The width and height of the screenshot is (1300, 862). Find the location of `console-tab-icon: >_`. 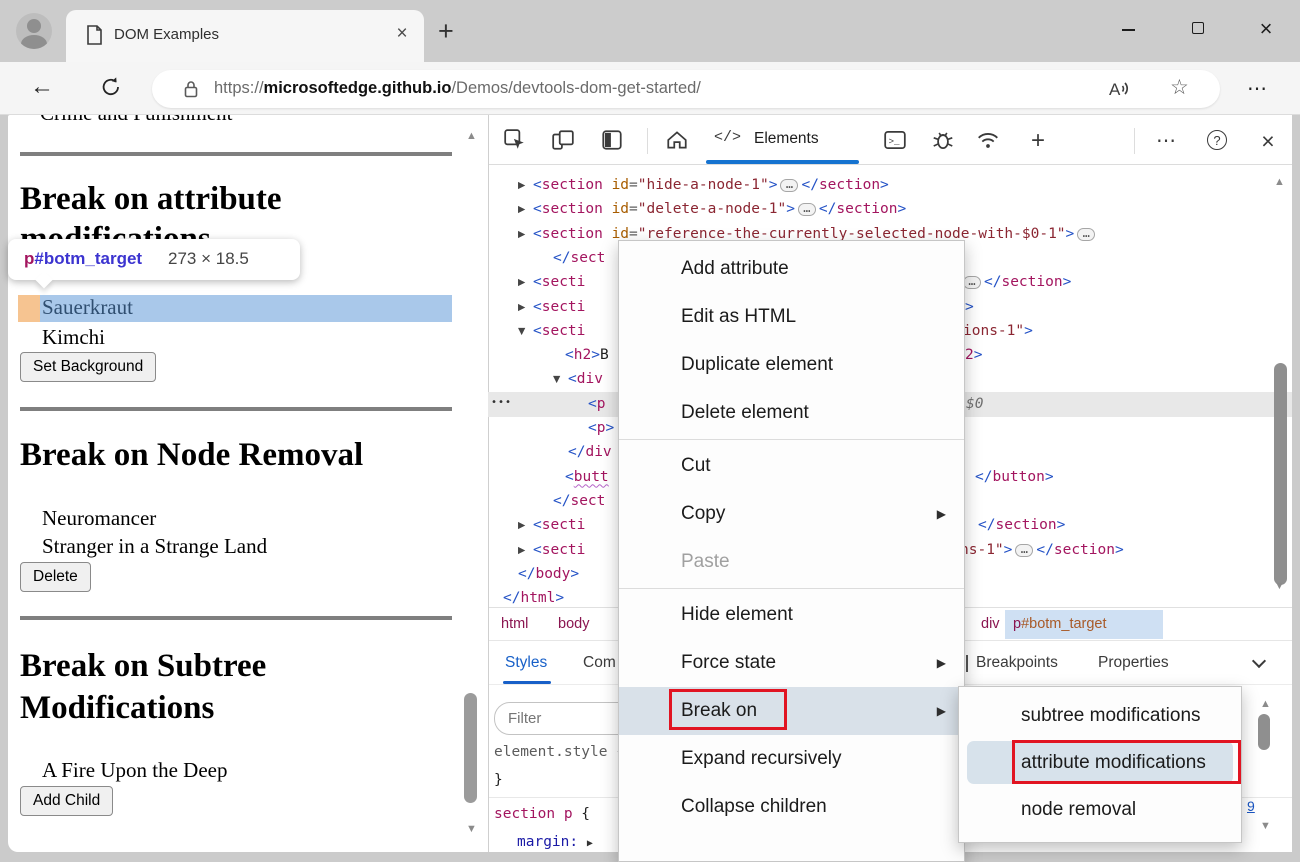

console-tab-icon: >_ is located at coordinates (896, 141).